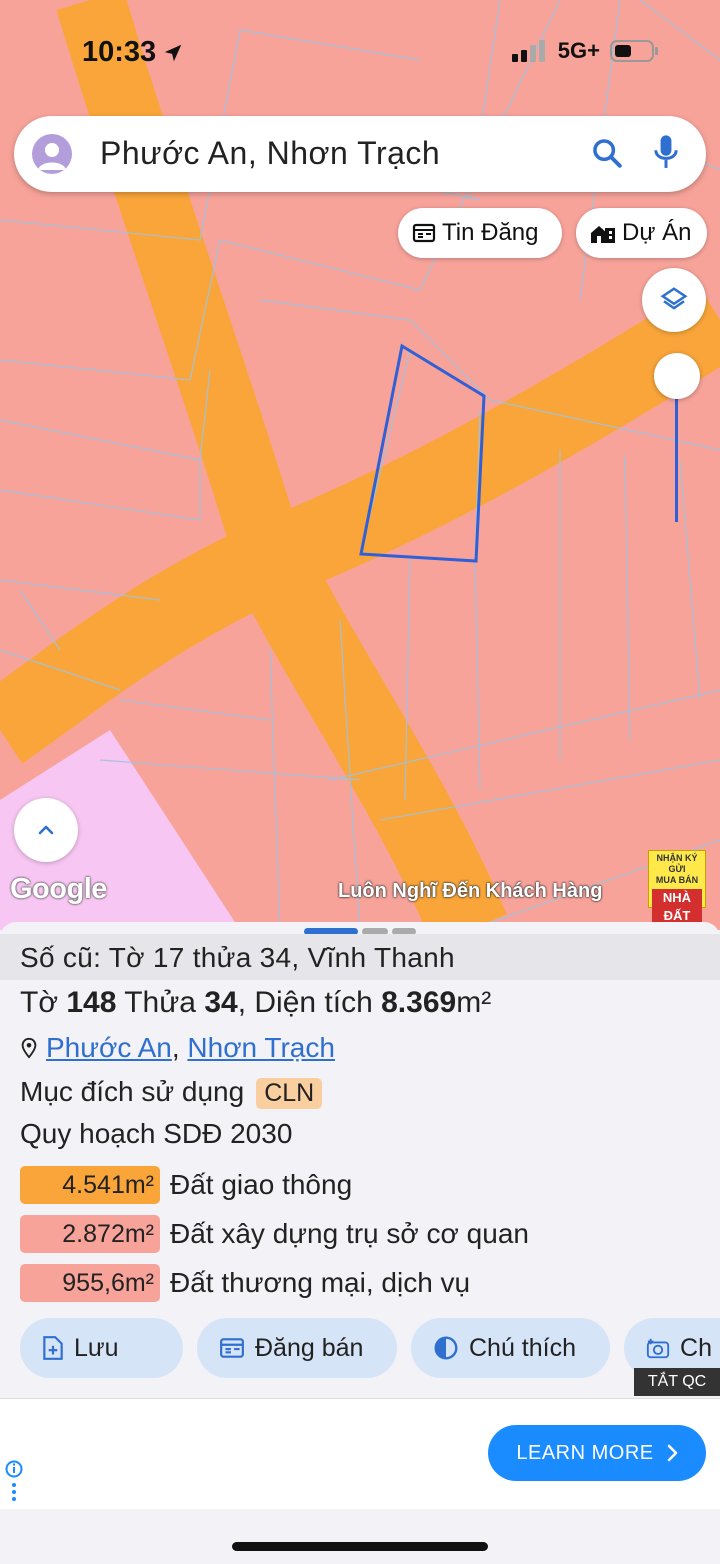 This screenshot has height=1564, width=720. What do you see at coordinates (677, 880) in the screenshot?
I see `badge-line2: MUA BÁN` at bounding box center [677, 880].